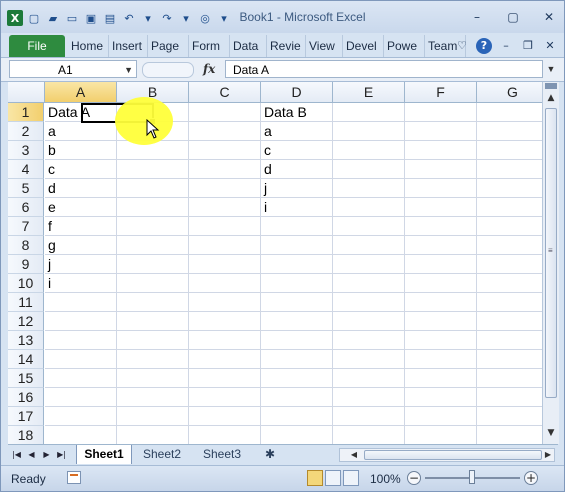 Image resolution: width=565 pixels, height=492 pixels. Describe the element at coordinates (26, 435) in the screenshot. I see `row-header: 18` at that location.